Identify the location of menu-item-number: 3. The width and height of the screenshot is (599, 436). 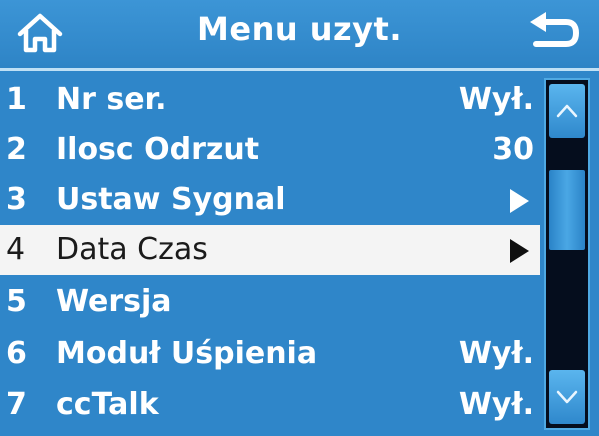
(16, 199).